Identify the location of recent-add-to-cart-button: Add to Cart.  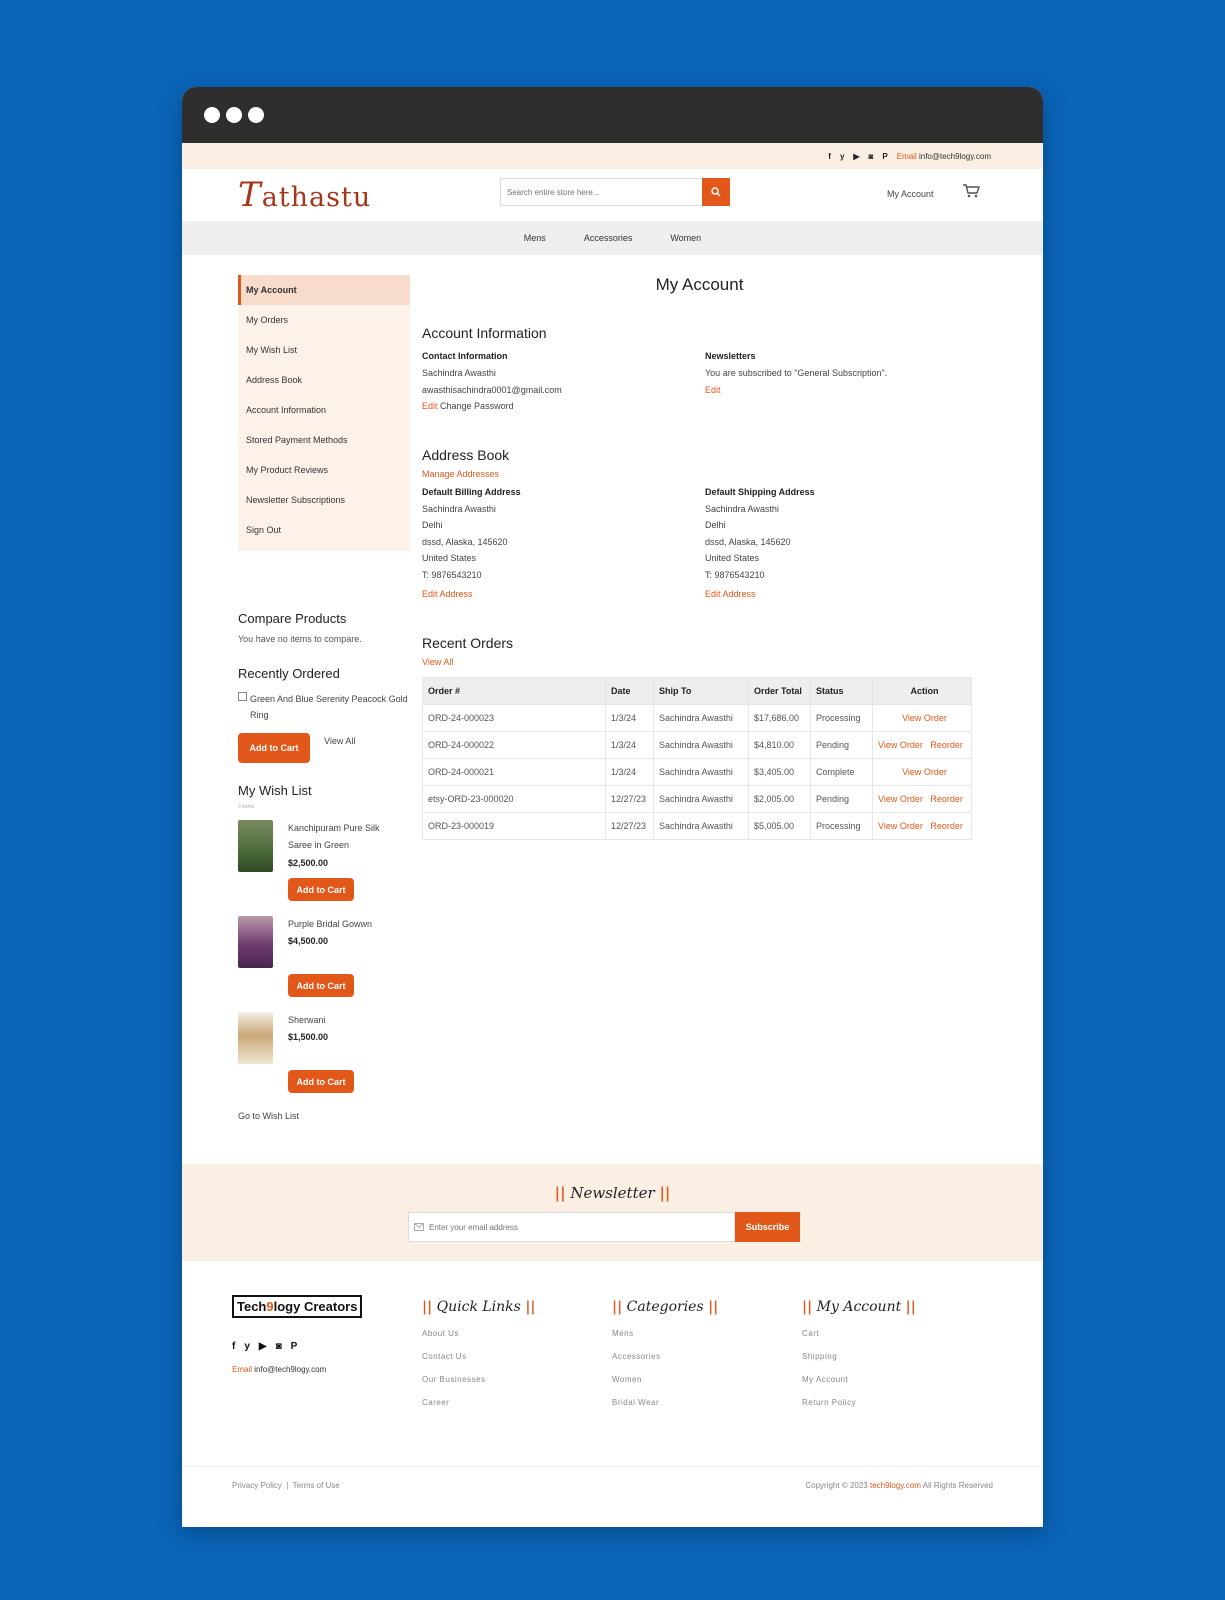
(274, 748).